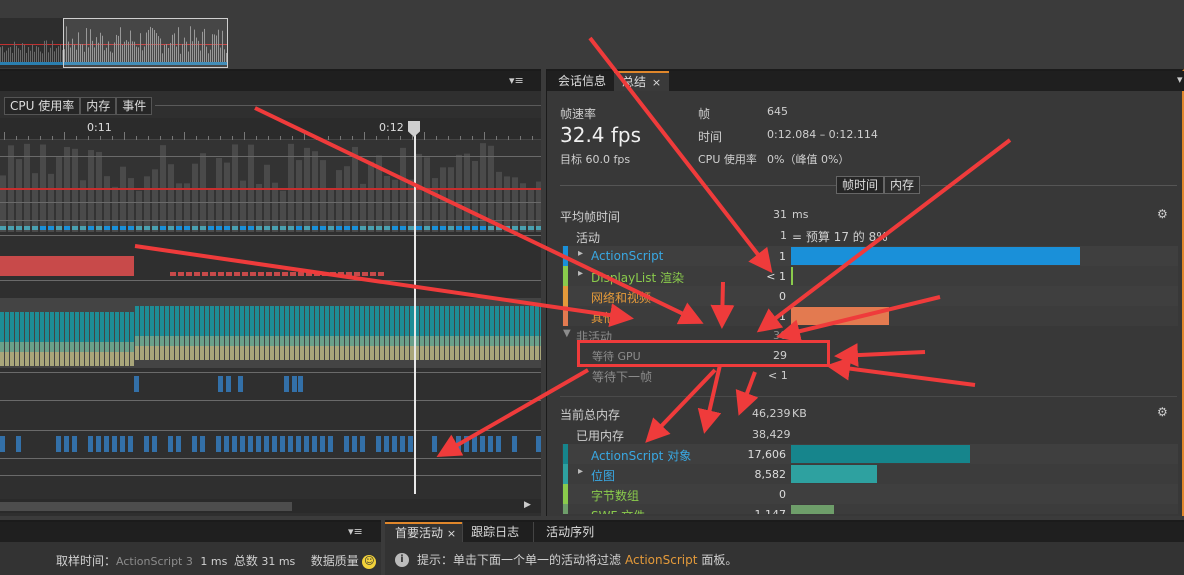 The image size is (1184, 575). What do you see at coordinates (527, 505) in the screenshot?
I see `scroll-right-arrow-icon: ▶` at bounding box center [527, 505].